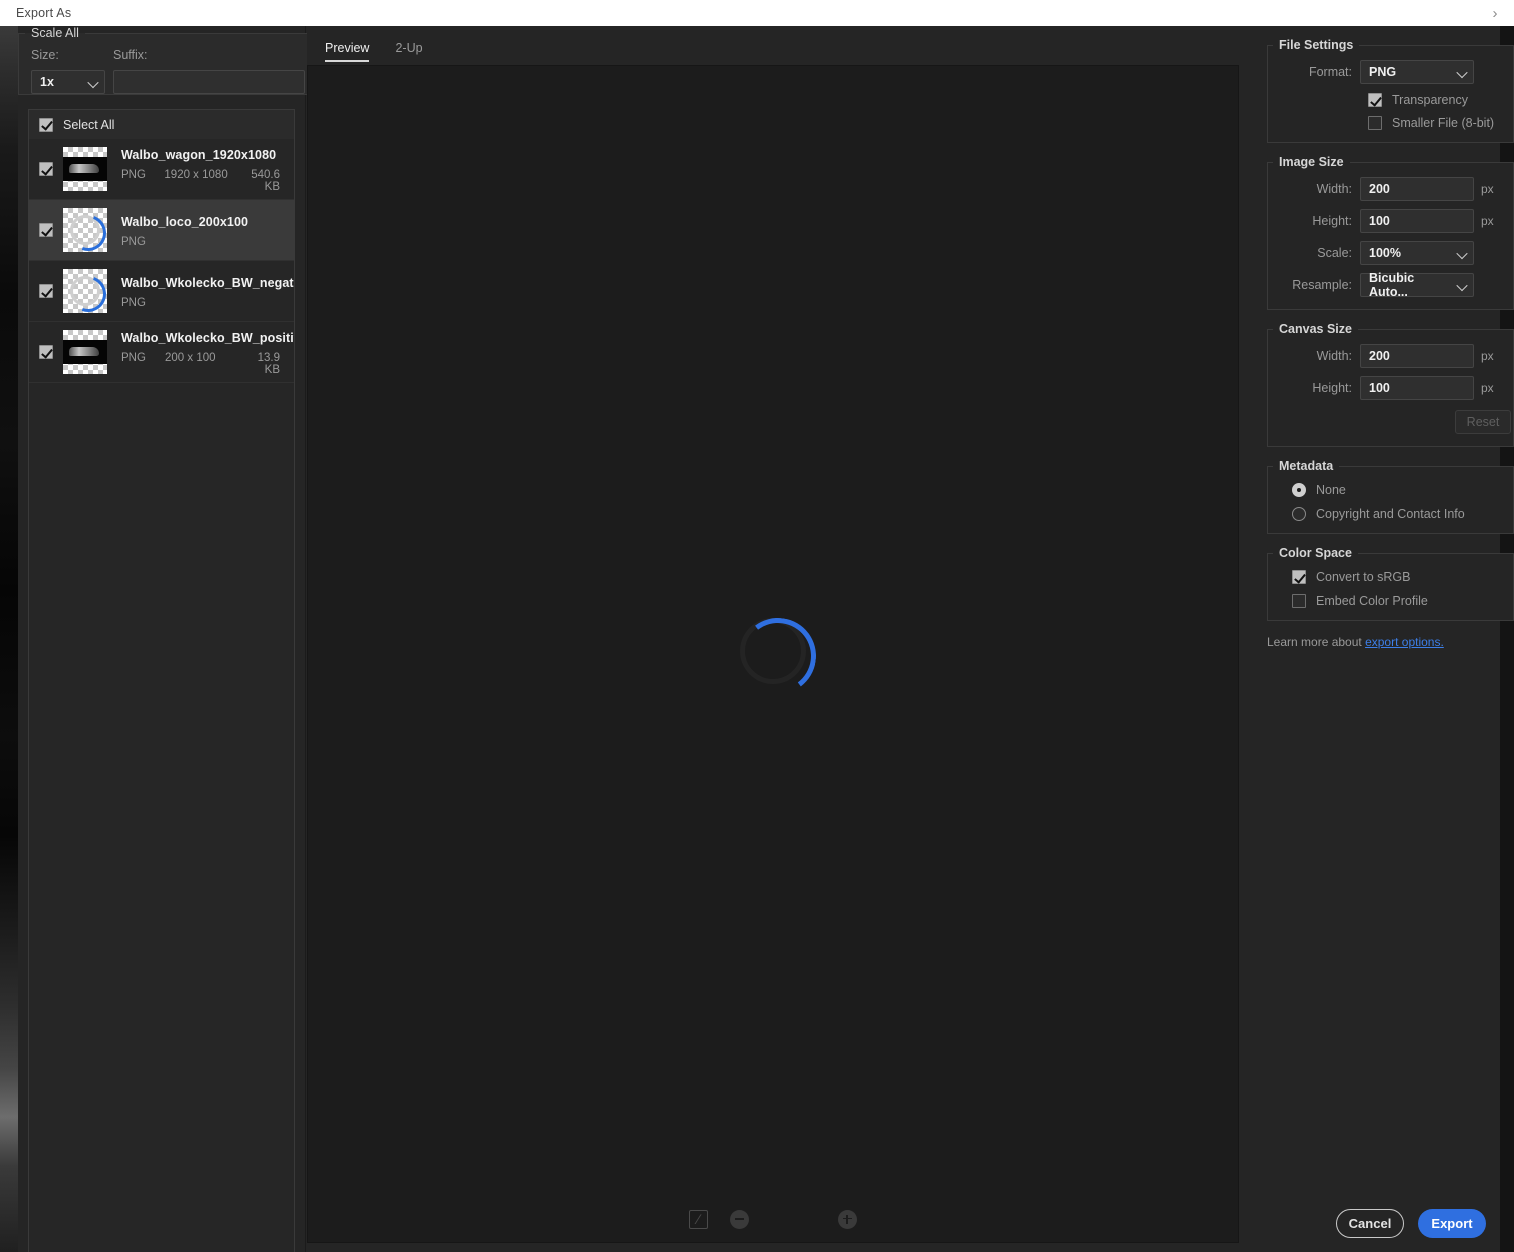 Image resolution: width=1514 pixels, height=1252 pixels. I want to click on metadata-section: Metadata None Copyright and Contact Info, so click(1390, 496).